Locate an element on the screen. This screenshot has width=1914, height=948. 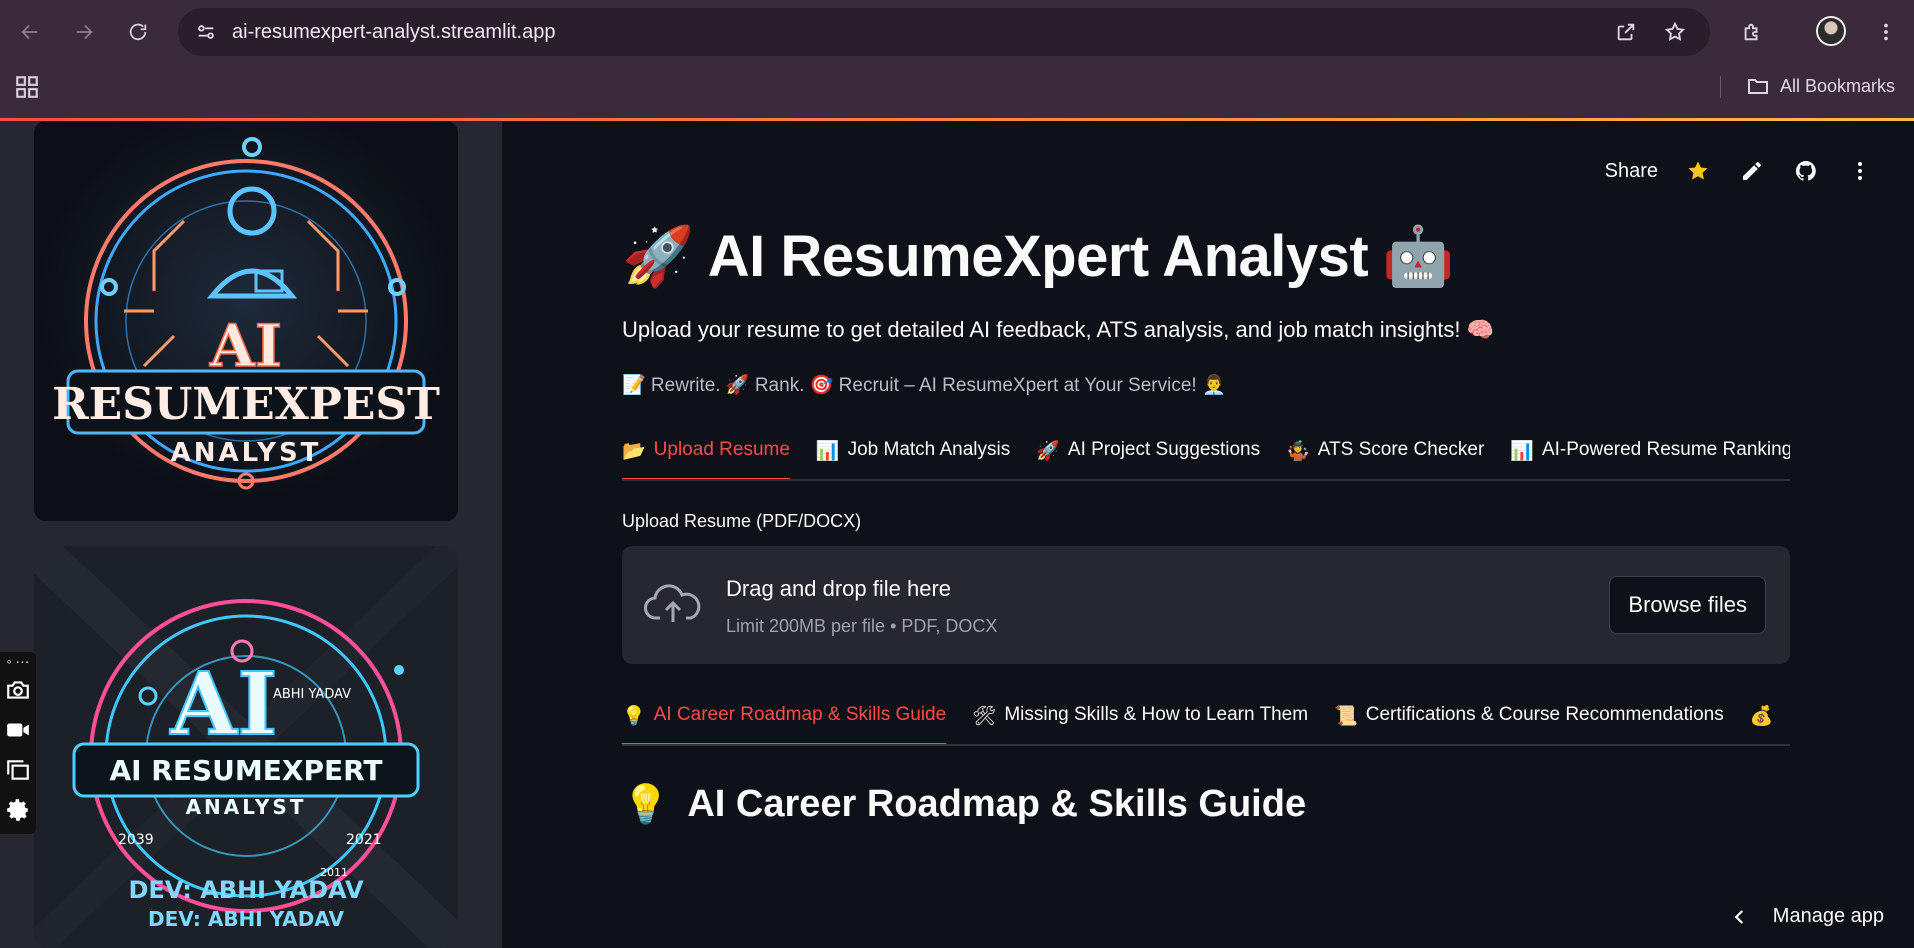
robot-icon: 🤖 is located at coordinates (1418, 255).